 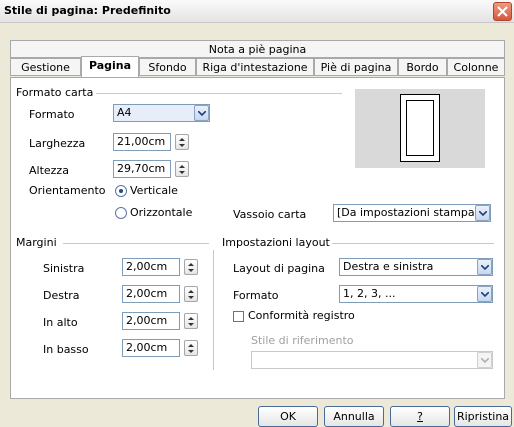 I want to click on alto-spinner, so click(x=191, y=321).